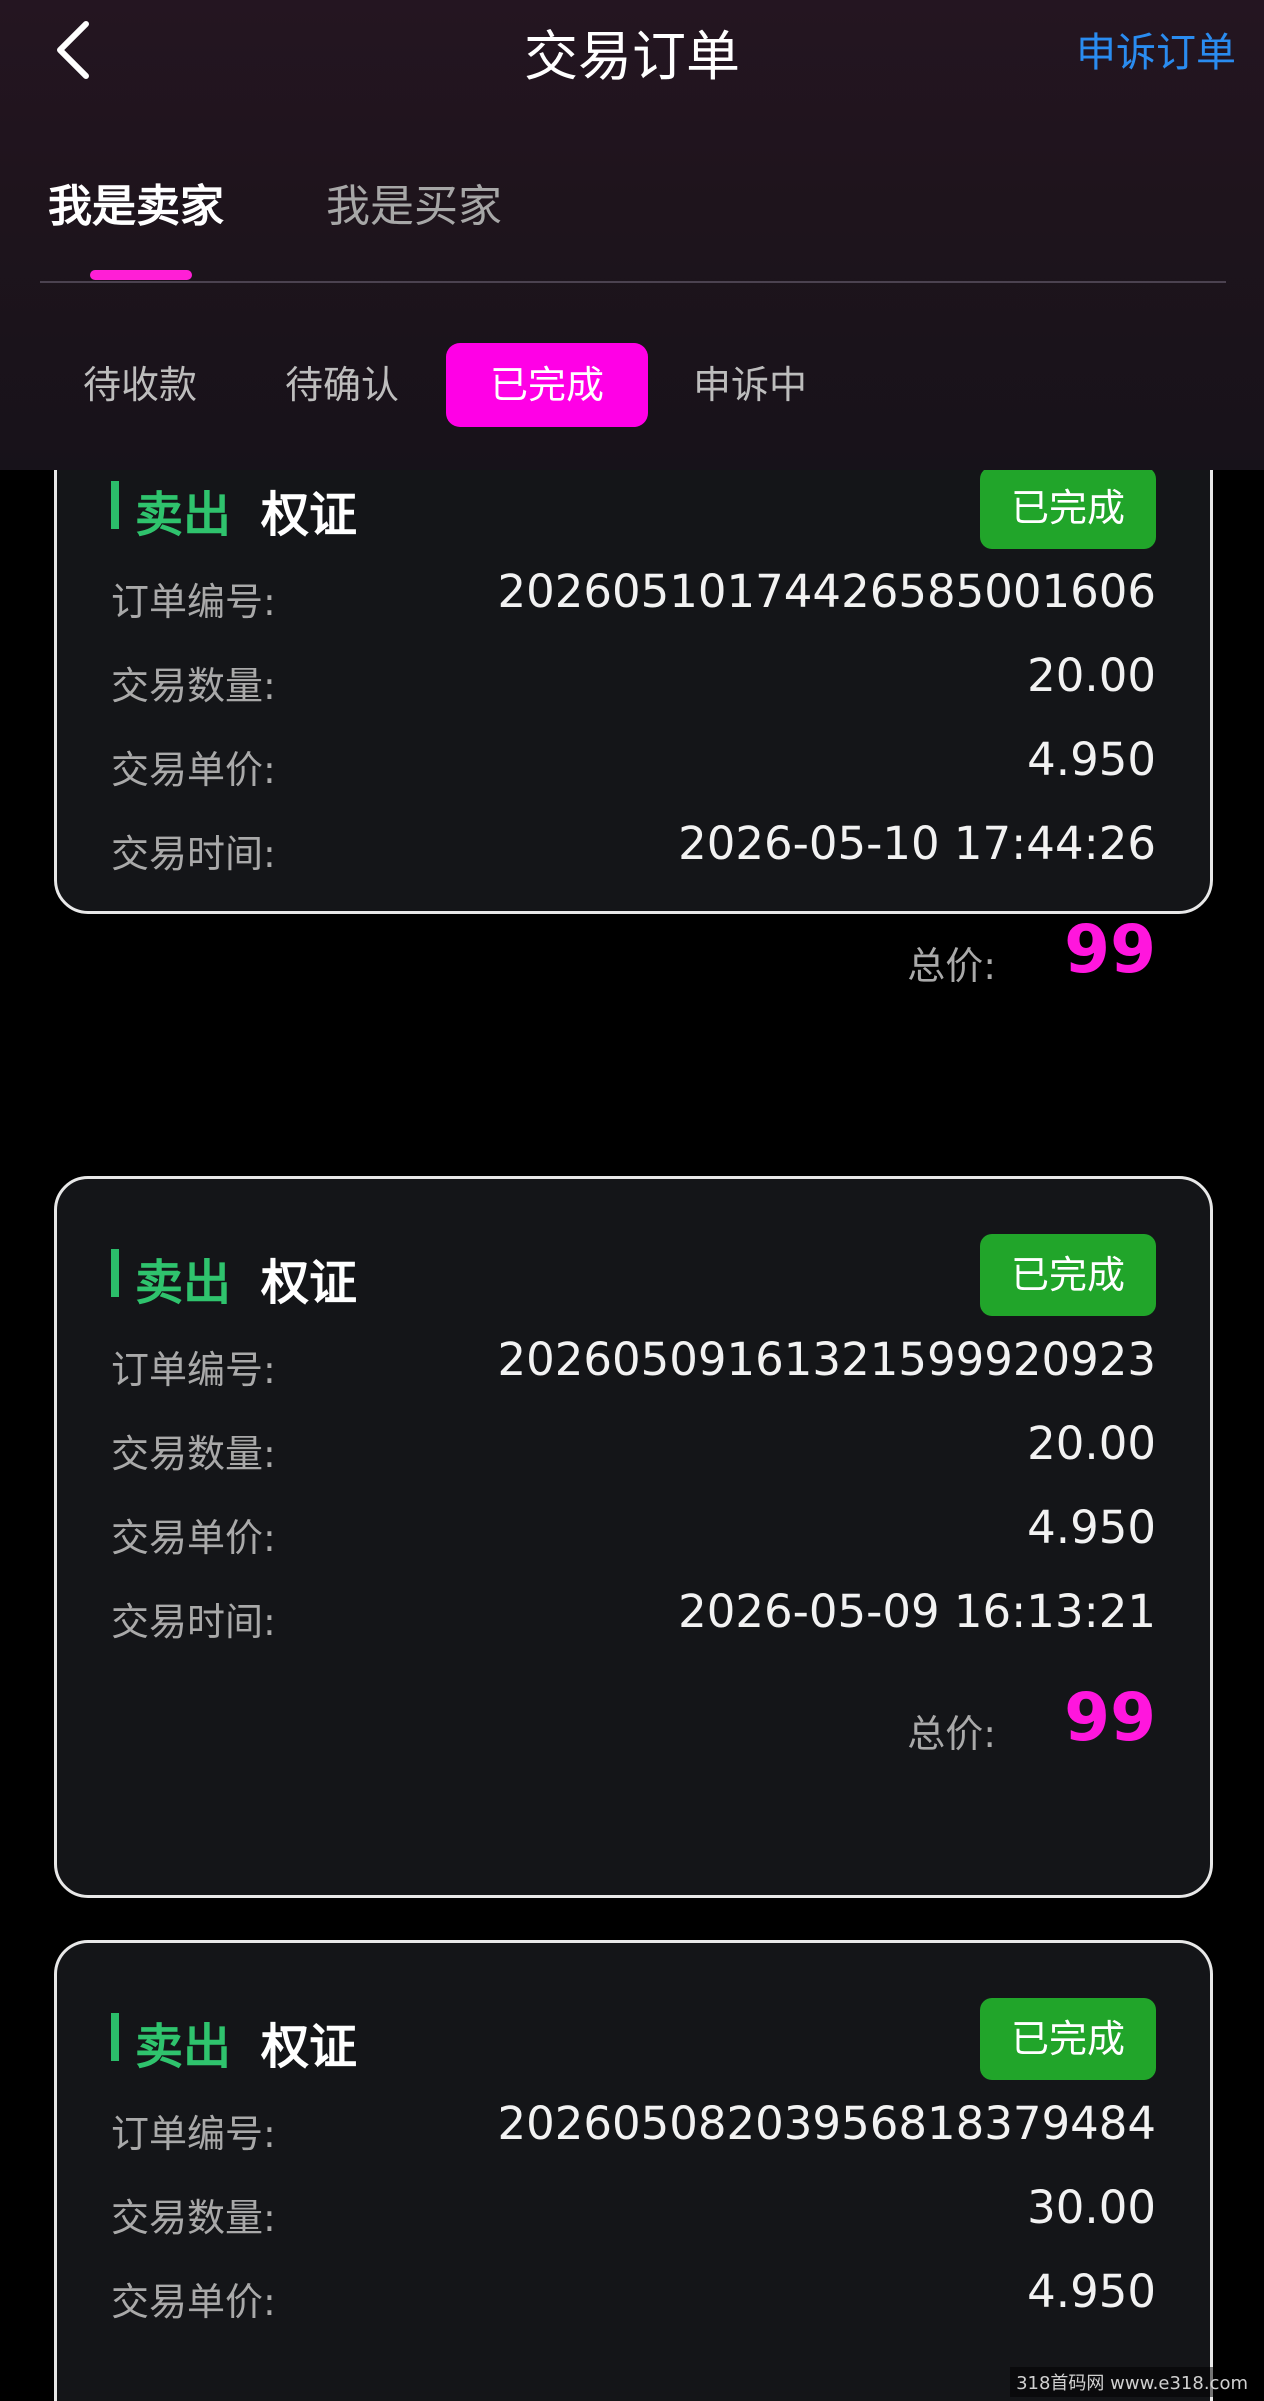  Describe the element at coordinates (547, 385) in the screenshot. I see `tab-completed: 已完成` at that location.